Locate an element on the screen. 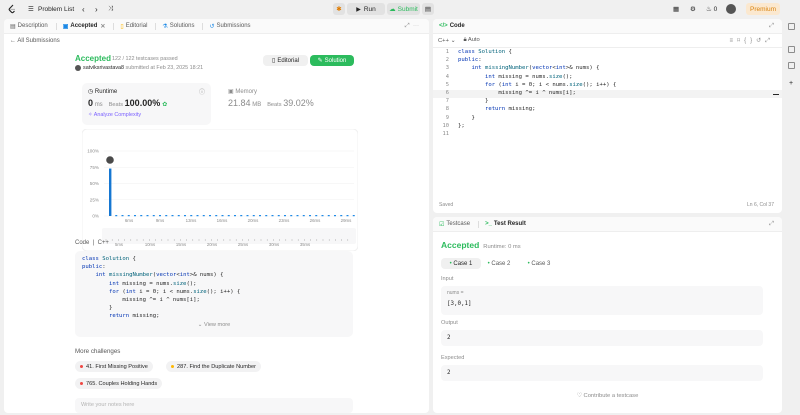 This screenshot has width=800, height=415. tab-editorial: ▯ Editorial is located at coordinates (133, 26).